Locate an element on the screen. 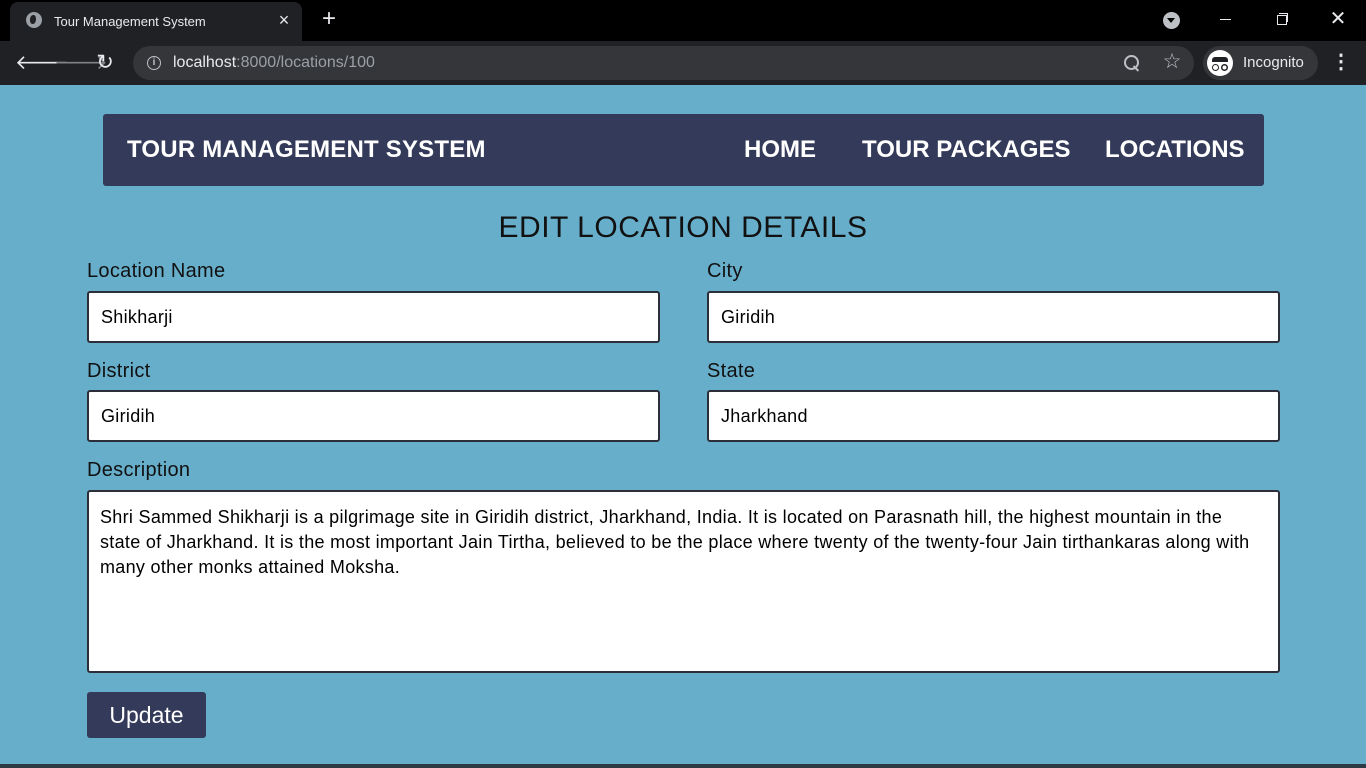 The width and height of the screenshot is (1366, 768). zoom-icon is located at coordinates (1132, 63).